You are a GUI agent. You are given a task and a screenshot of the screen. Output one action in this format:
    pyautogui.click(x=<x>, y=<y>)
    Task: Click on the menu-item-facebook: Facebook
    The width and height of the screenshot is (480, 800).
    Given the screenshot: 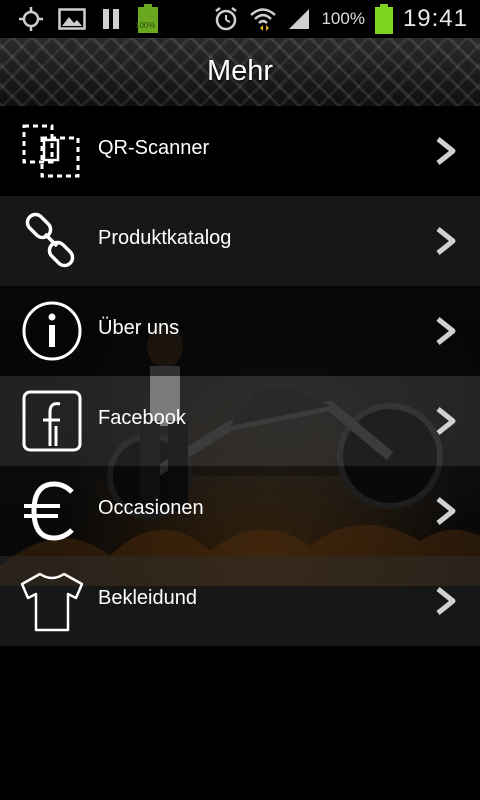 What is the action you would take?
    pyautogui.click(x=240, y=421)
    